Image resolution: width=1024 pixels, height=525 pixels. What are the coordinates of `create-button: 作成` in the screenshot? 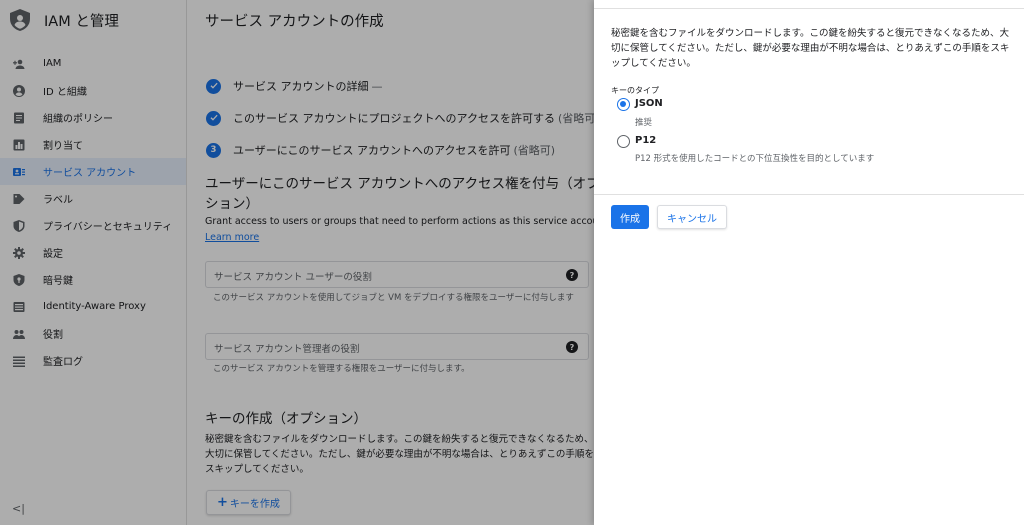 It's located at (630, 217).